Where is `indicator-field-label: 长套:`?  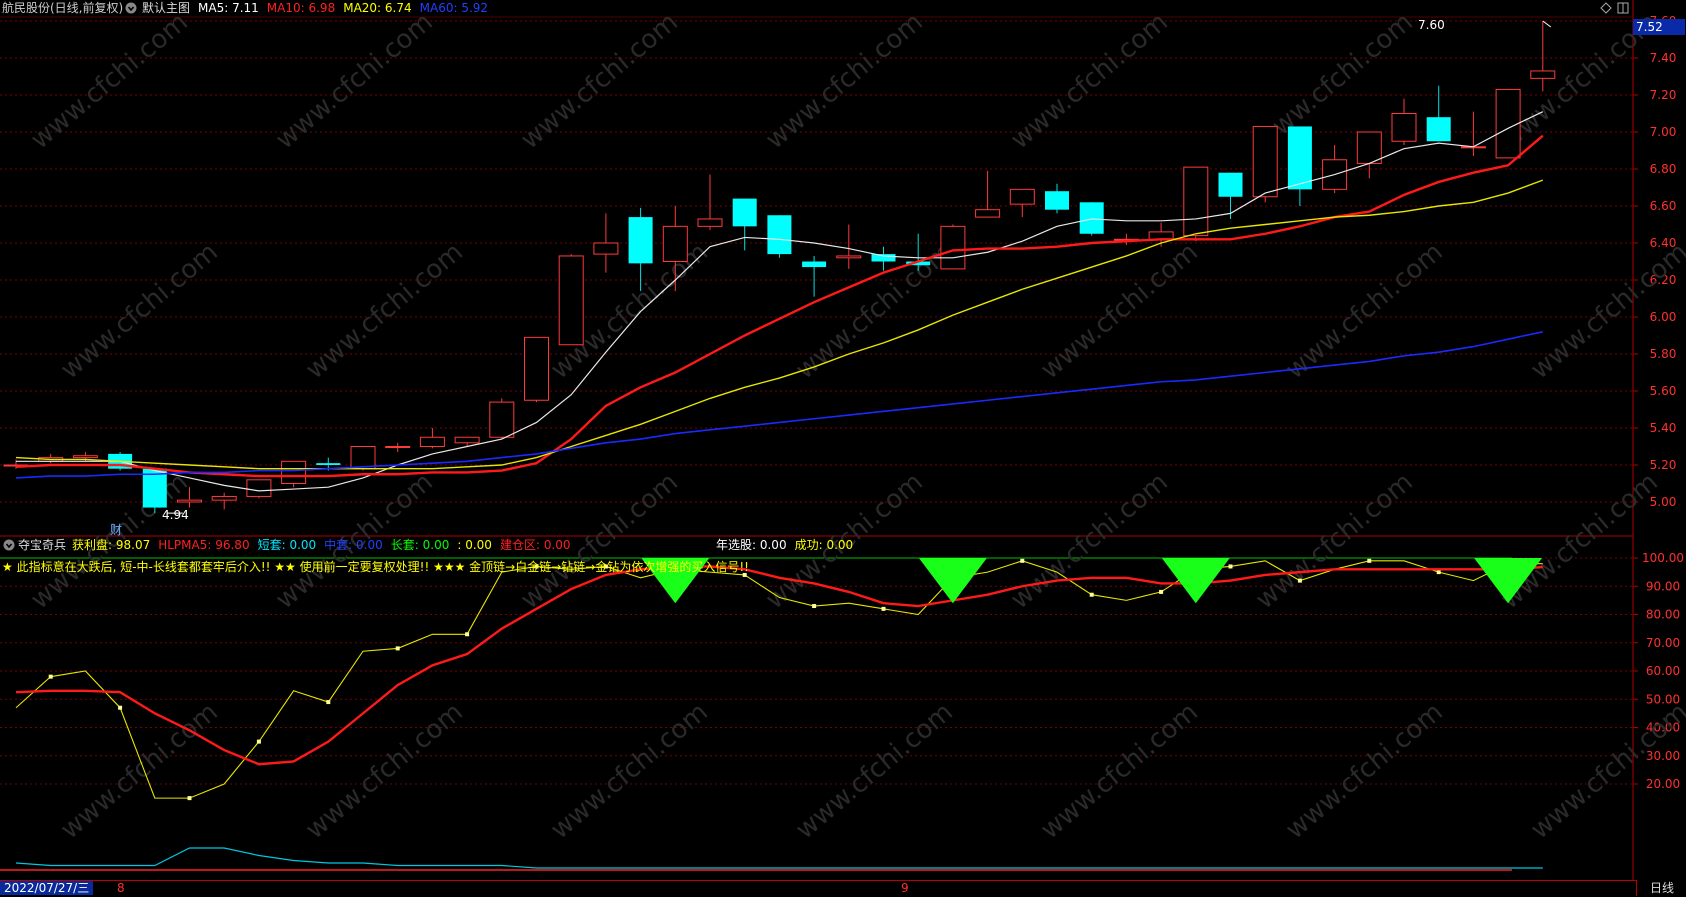
indicator-field-label: 长套: is located at coordinates (404, 545).